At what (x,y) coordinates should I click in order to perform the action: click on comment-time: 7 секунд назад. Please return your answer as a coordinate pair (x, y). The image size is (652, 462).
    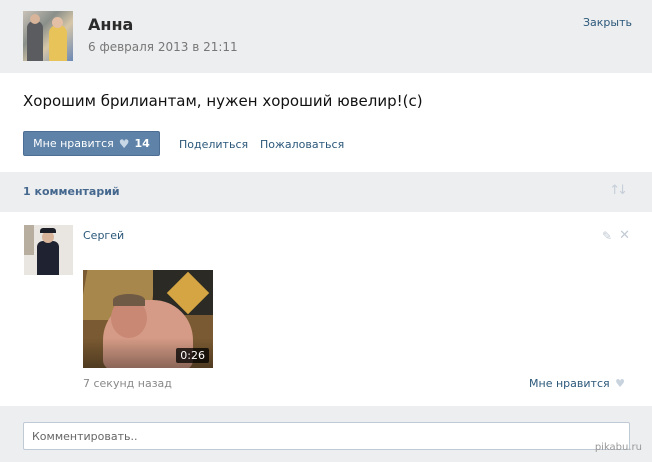
    Looking at the image, I should click on (127, 383).